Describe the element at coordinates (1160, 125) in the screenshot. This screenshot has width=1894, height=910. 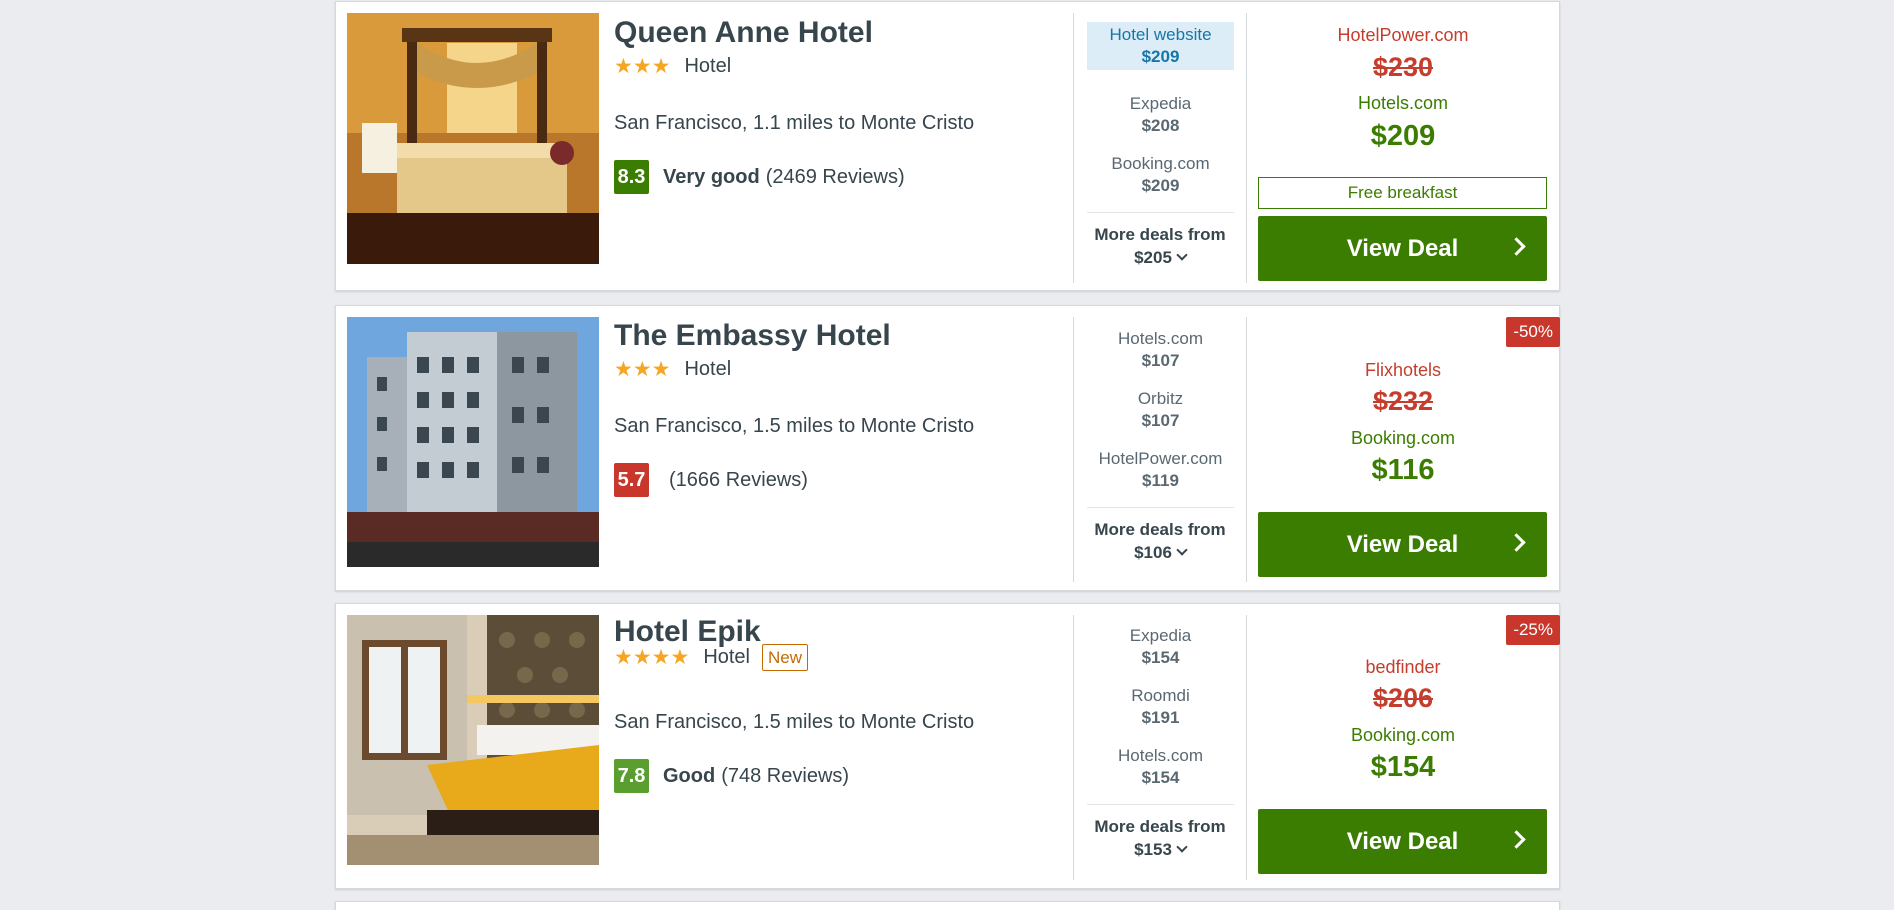
I see `deal-price: $208` at that location.